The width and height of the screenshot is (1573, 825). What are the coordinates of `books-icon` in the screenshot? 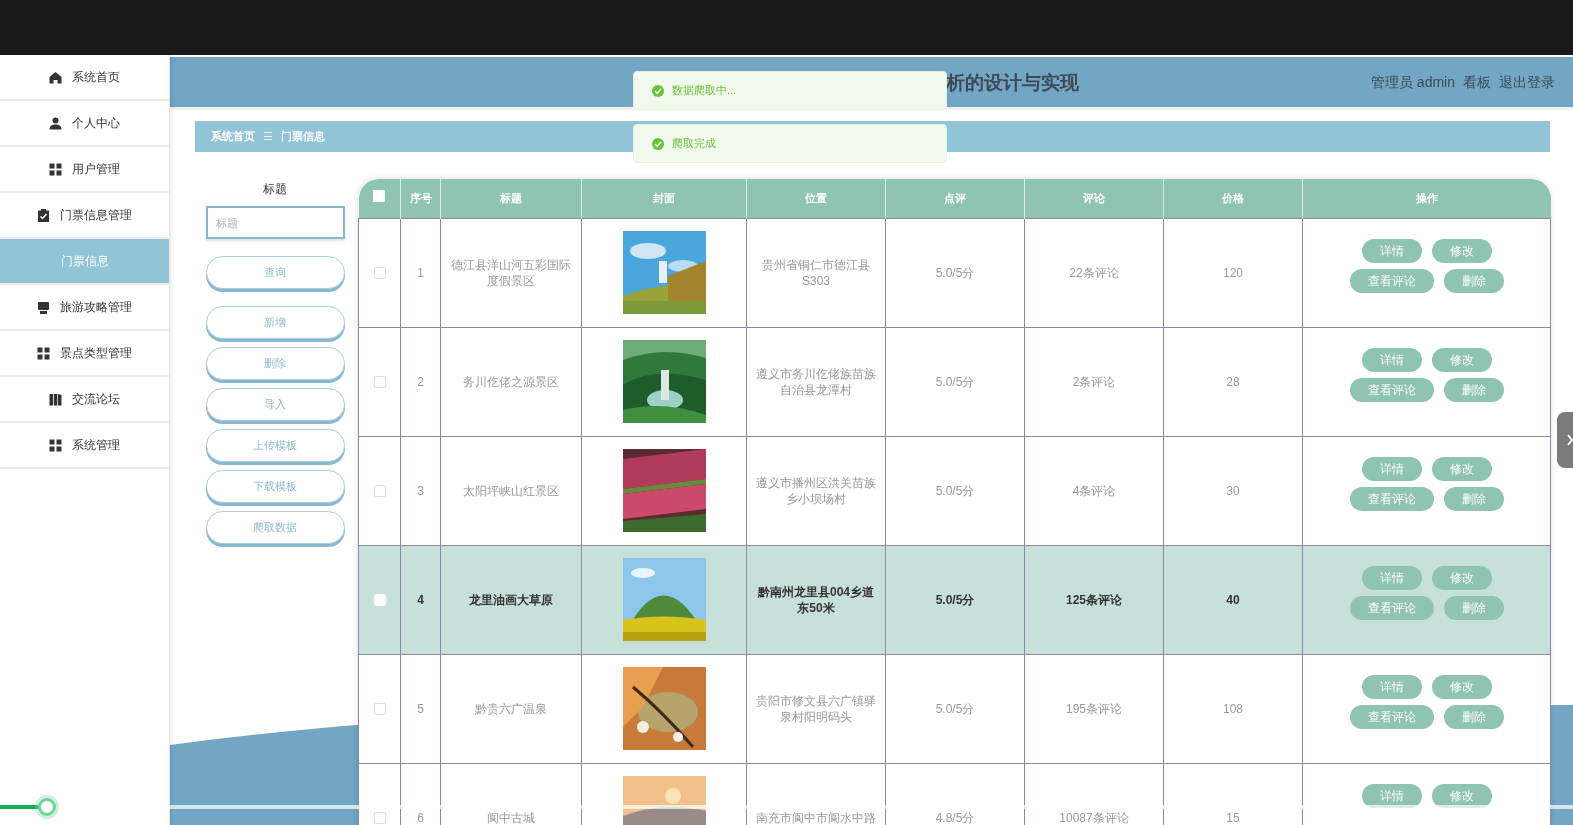 It's located at (55, 399).